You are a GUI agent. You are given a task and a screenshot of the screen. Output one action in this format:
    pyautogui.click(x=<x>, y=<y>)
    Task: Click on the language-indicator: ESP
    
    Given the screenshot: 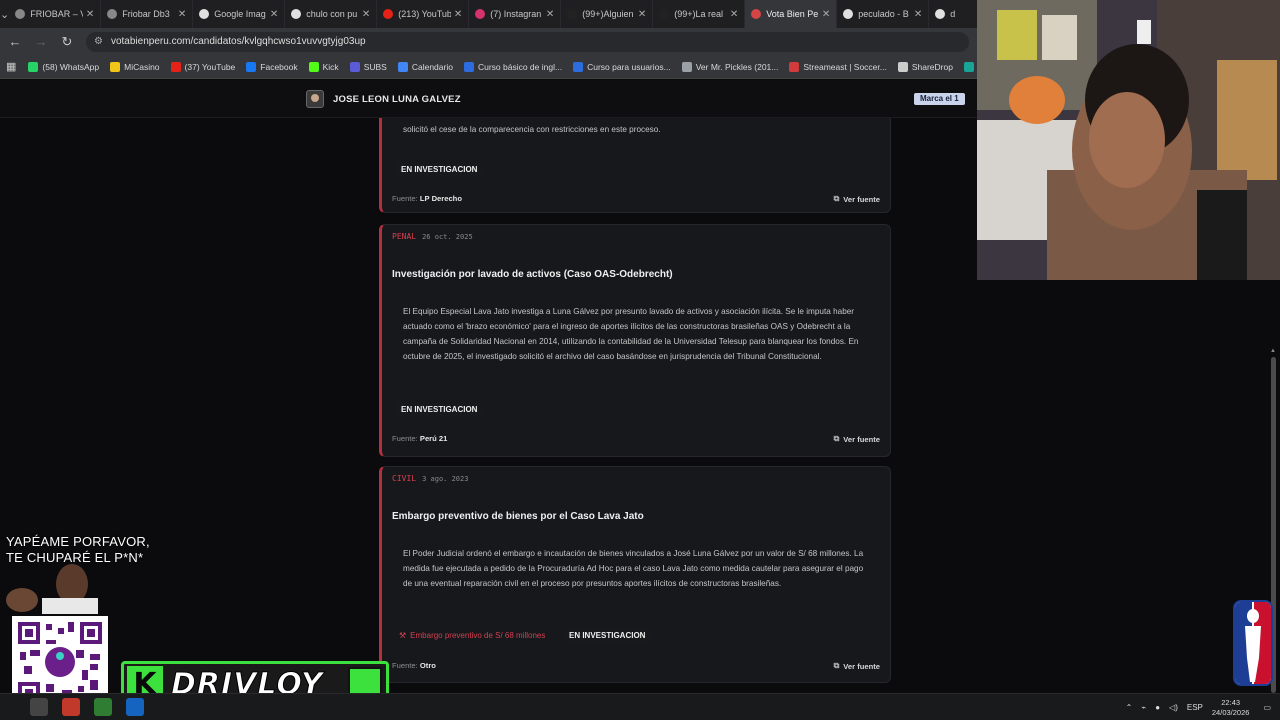 What is the action you would take?
    pyautogui.click(x=1195, y=707)
    